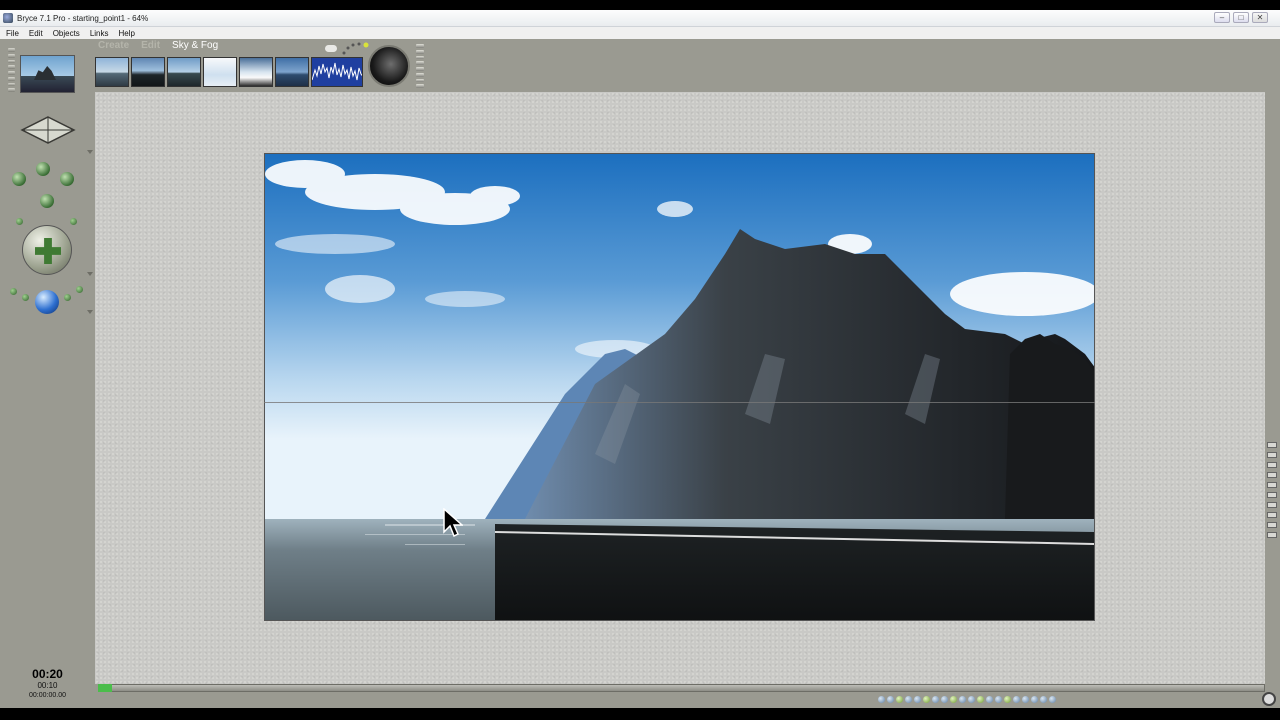  I want to click on camera-move-icon, so click(47, 250).